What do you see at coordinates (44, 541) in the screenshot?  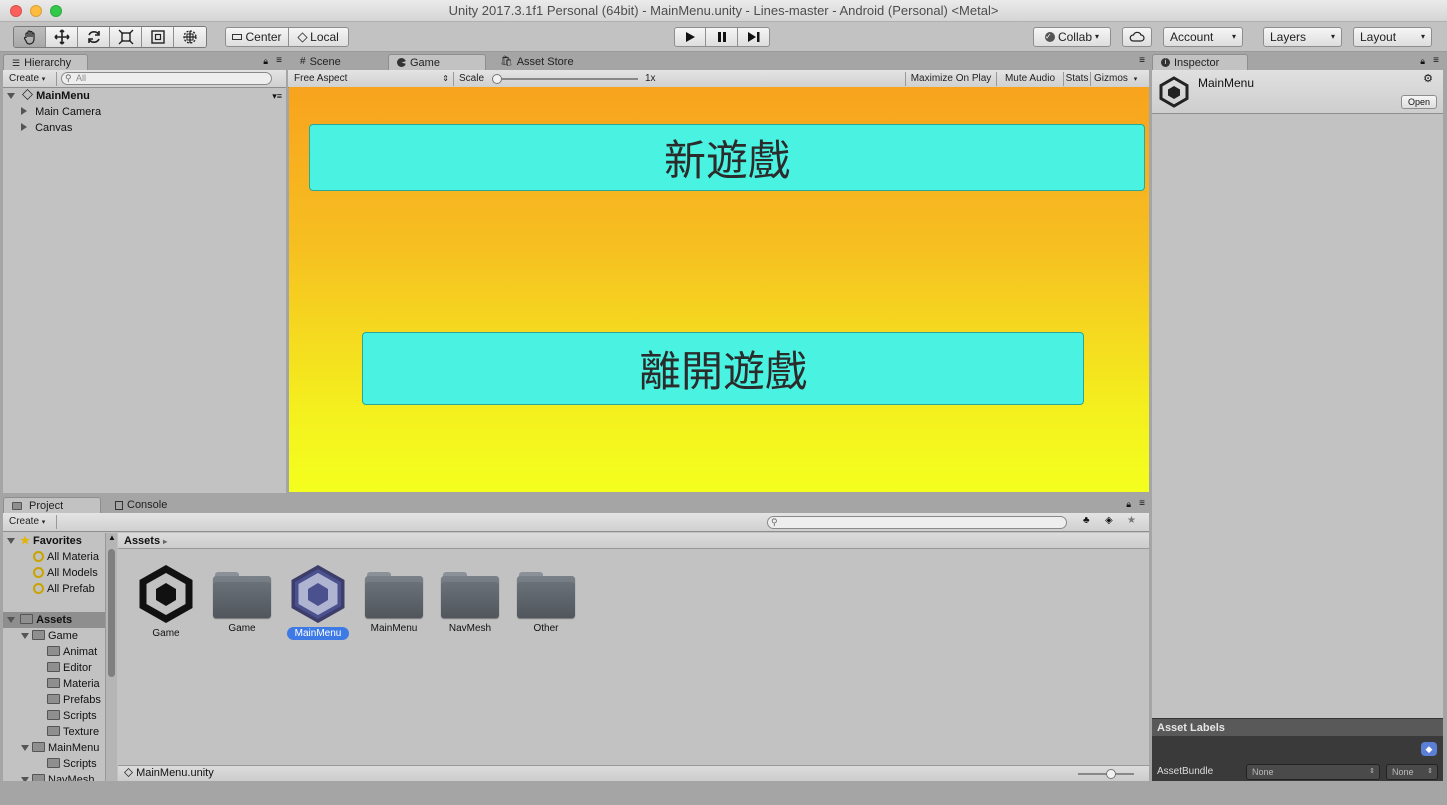 I see `favorites-item: ★ Favorites` at bounding box center [44, 541].